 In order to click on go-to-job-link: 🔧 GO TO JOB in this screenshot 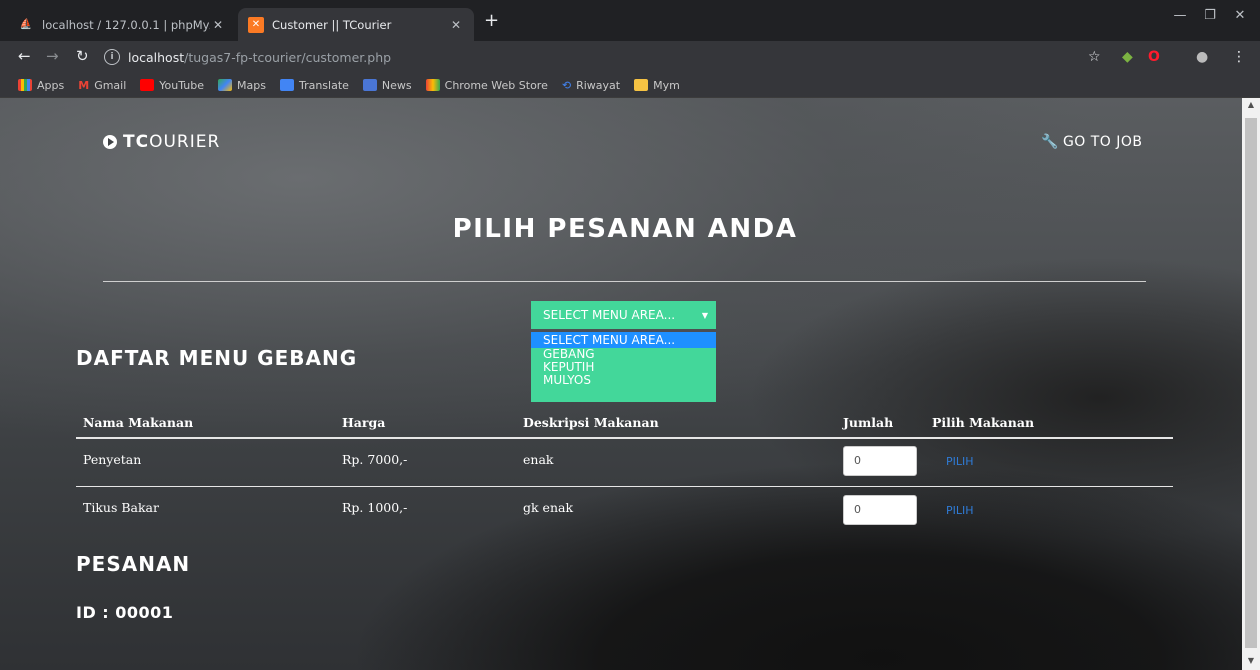, I will do `click(1092, 142)`.